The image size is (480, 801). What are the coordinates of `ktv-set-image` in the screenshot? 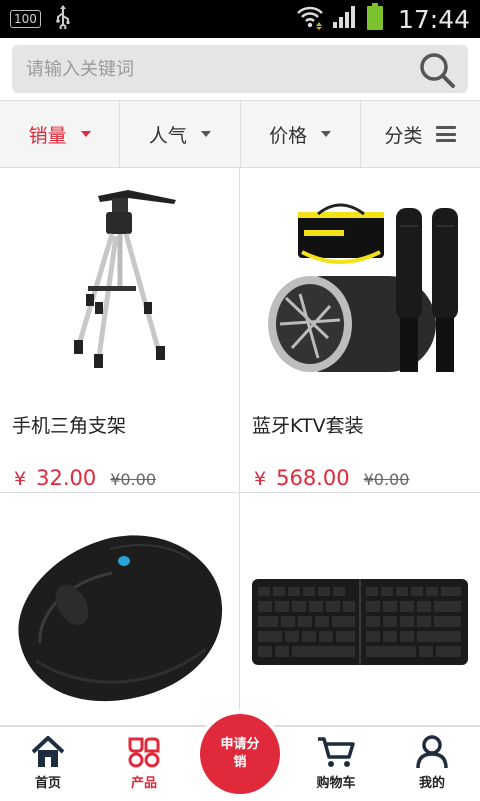 It's located at (360, 280).